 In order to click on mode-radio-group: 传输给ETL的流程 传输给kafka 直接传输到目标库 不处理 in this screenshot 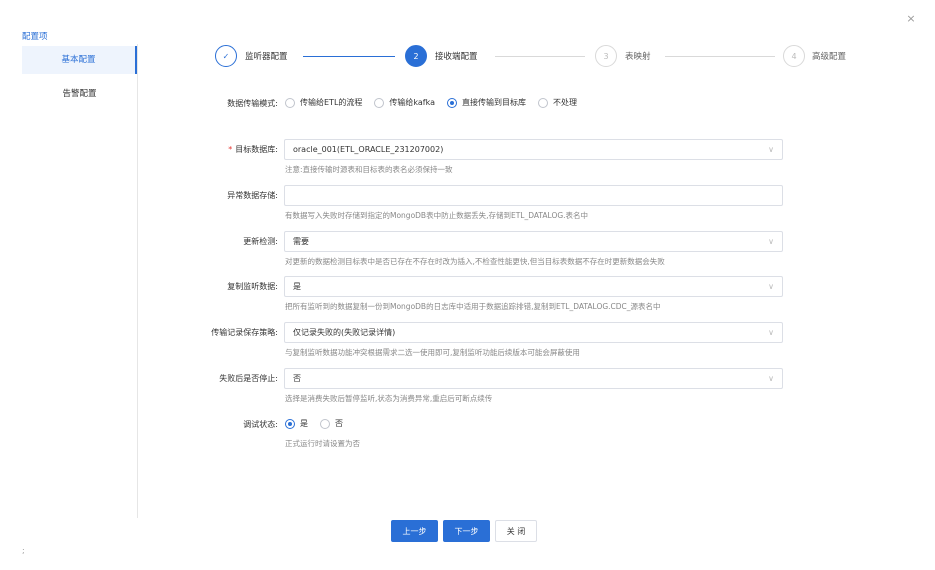, I will do `click(437, 102)`.